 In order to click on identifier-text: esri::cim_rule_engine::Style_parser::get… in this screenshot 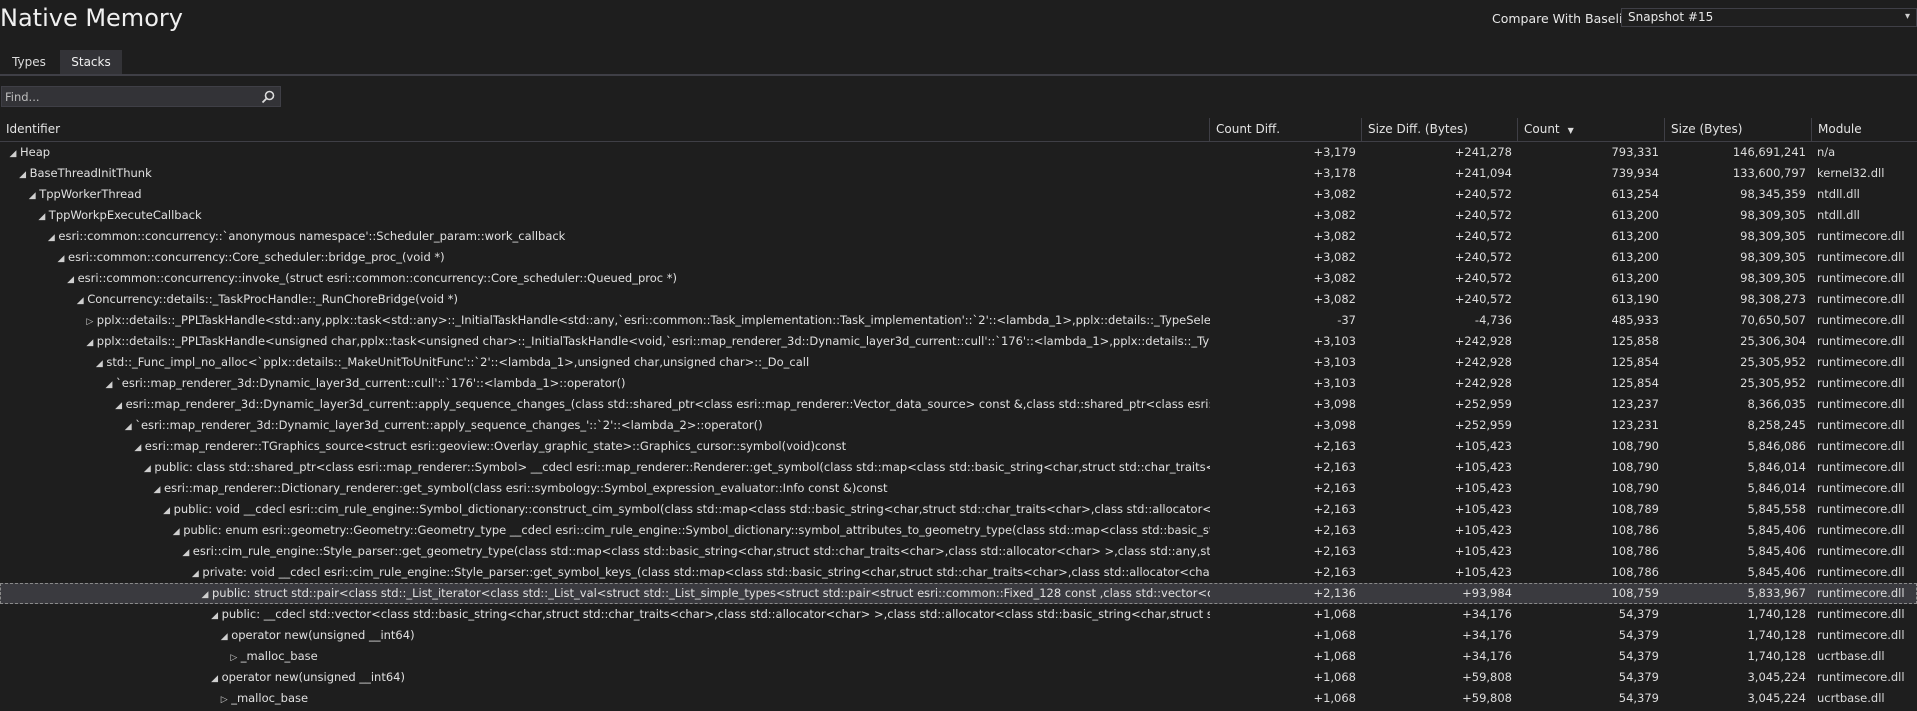, I will do `click(701, 551)`.